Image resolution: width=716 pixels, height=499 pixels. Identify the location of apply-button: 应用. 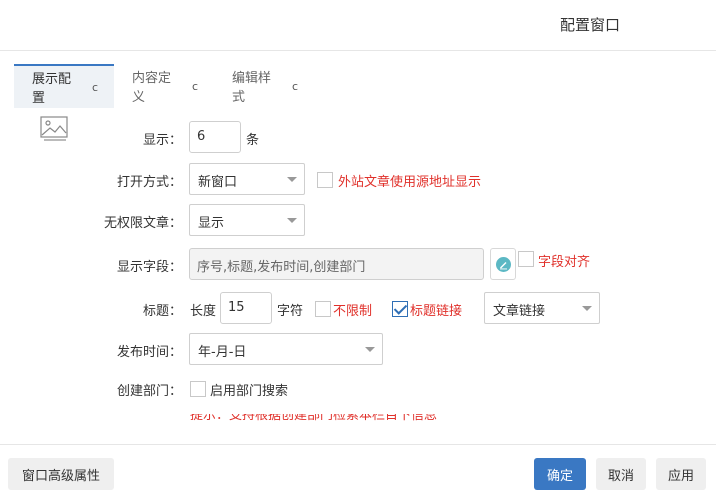
(681, 474).